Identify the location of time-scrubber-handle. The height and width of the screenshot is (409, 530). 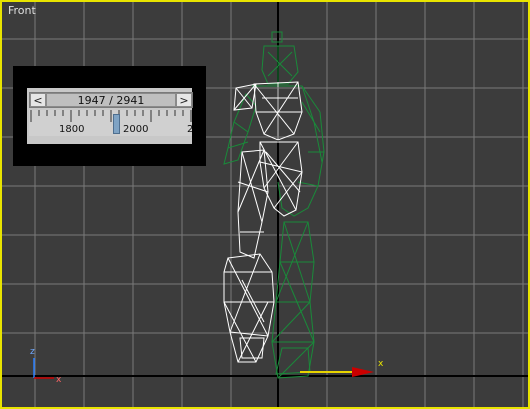
(116, 124).